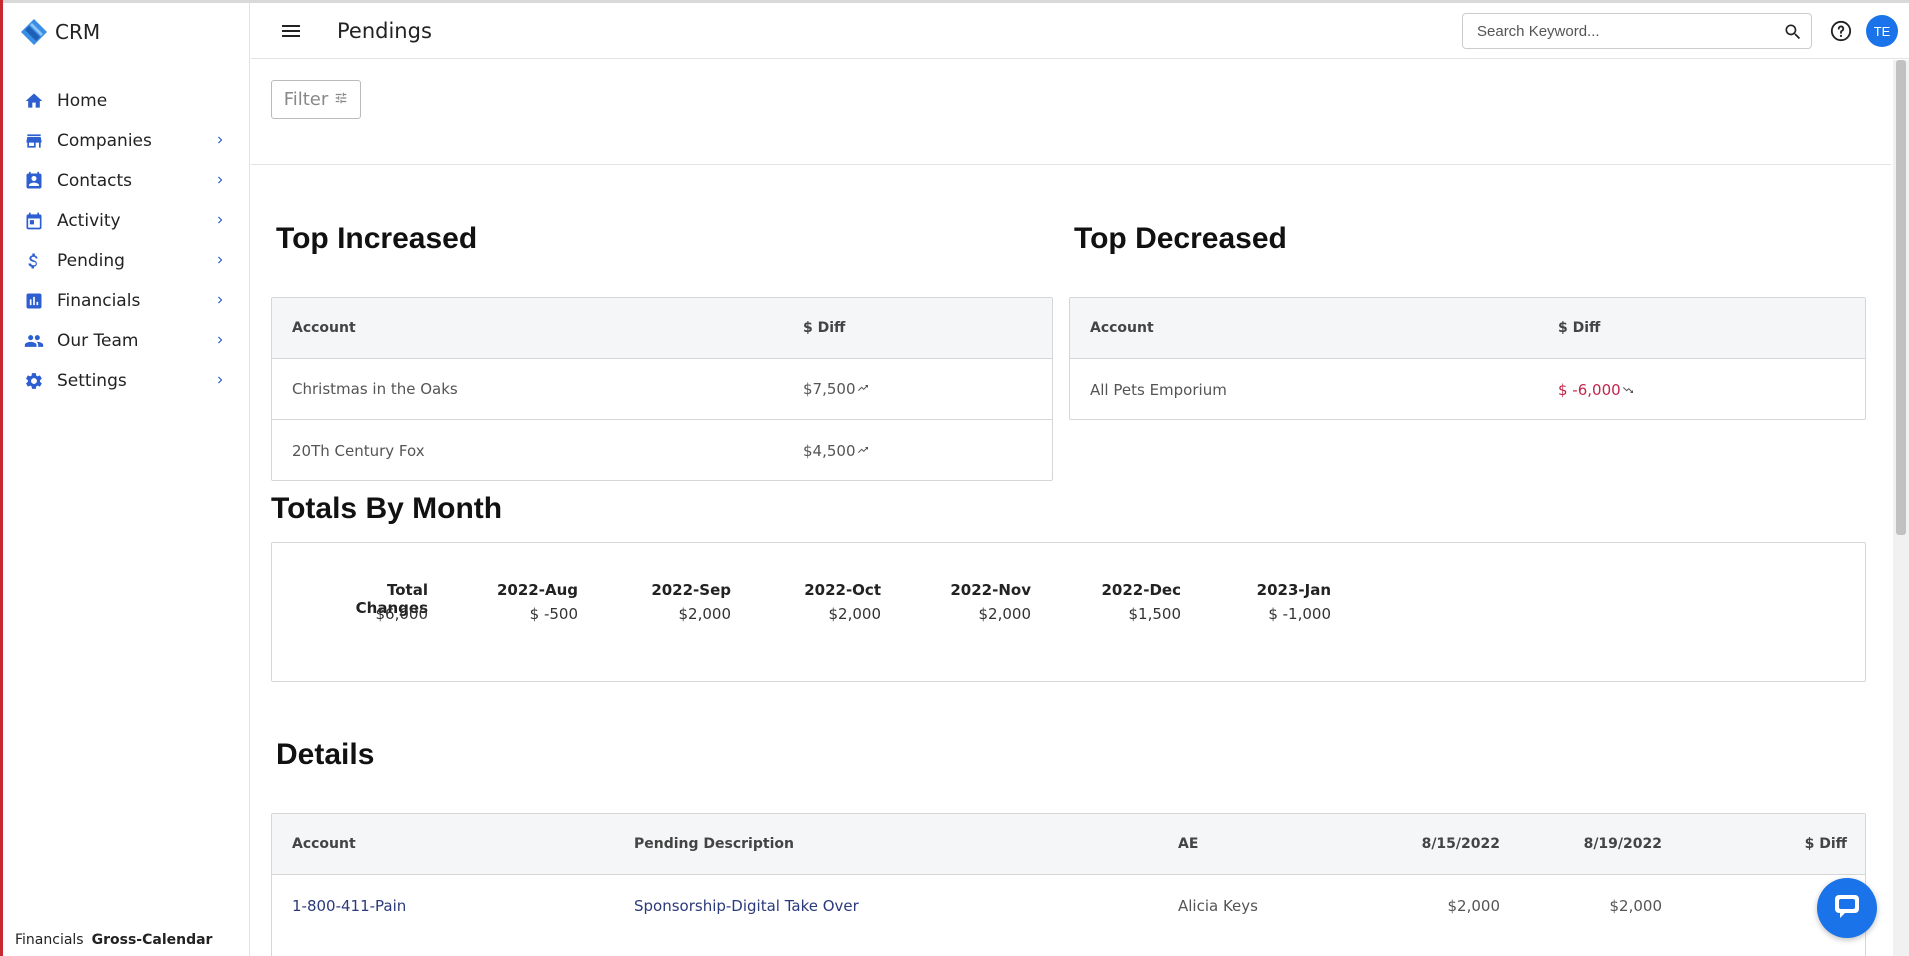 The width and height of the screenshot is (1909, 956). What do you see at coordinates (1128, 602) in the screenshot?
I see `month-column: 2022-Dec $1,500` at bounding box center [1128, 602].